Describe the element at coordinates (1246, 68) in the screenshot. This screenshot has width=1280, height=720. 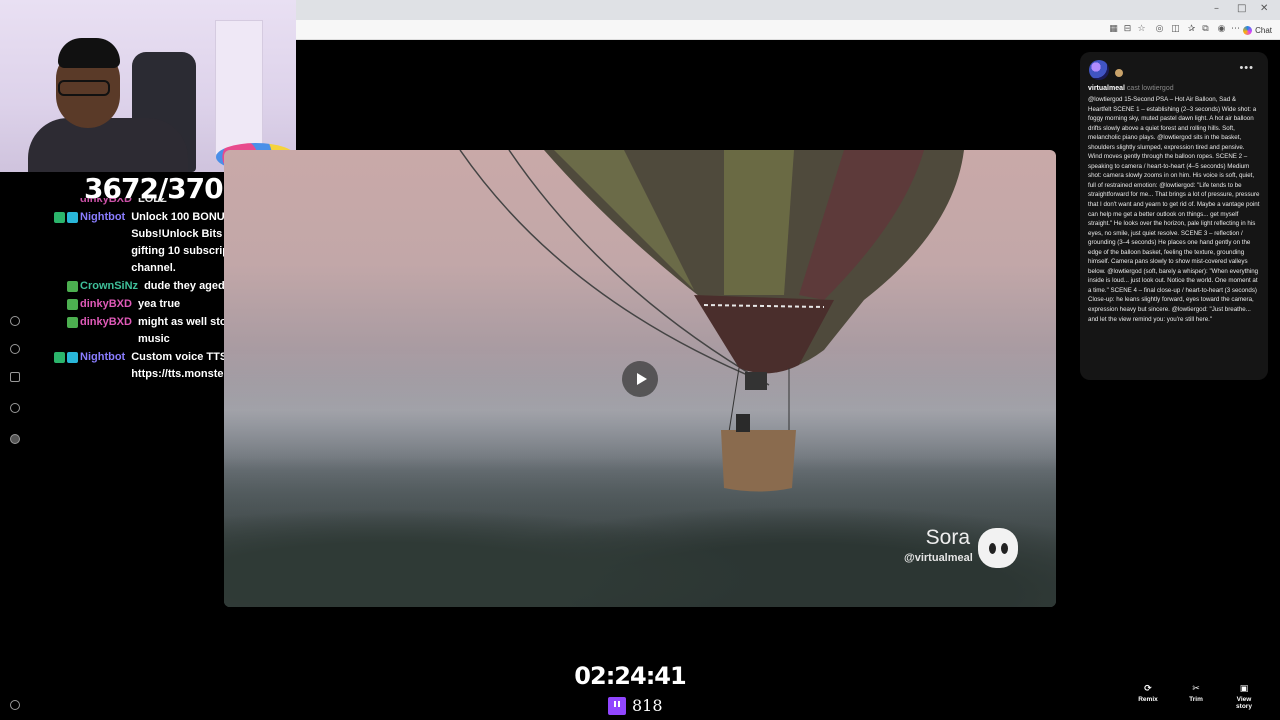
I see `more-options-button: •••` at that location.